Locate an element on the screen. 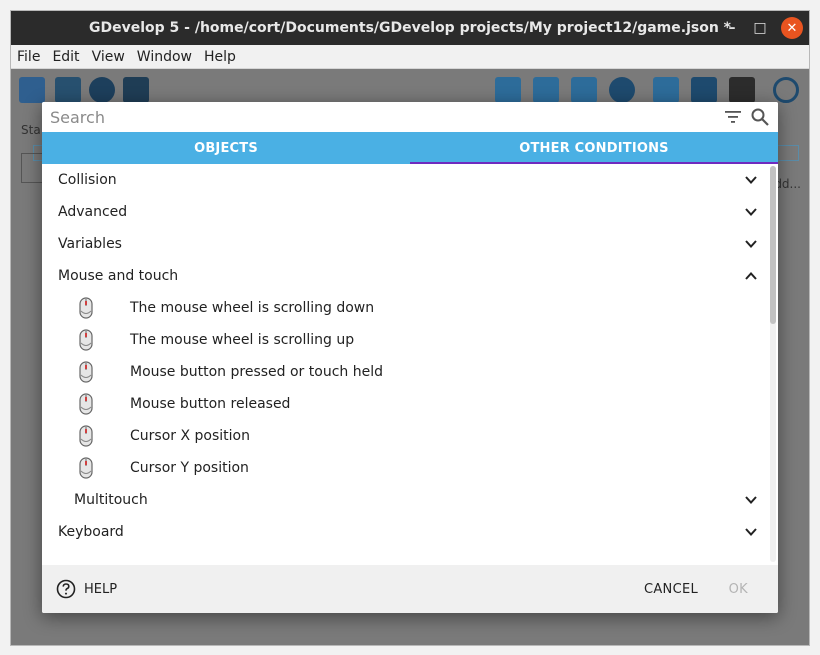  scene-icon is located at coordinates (68, 90).